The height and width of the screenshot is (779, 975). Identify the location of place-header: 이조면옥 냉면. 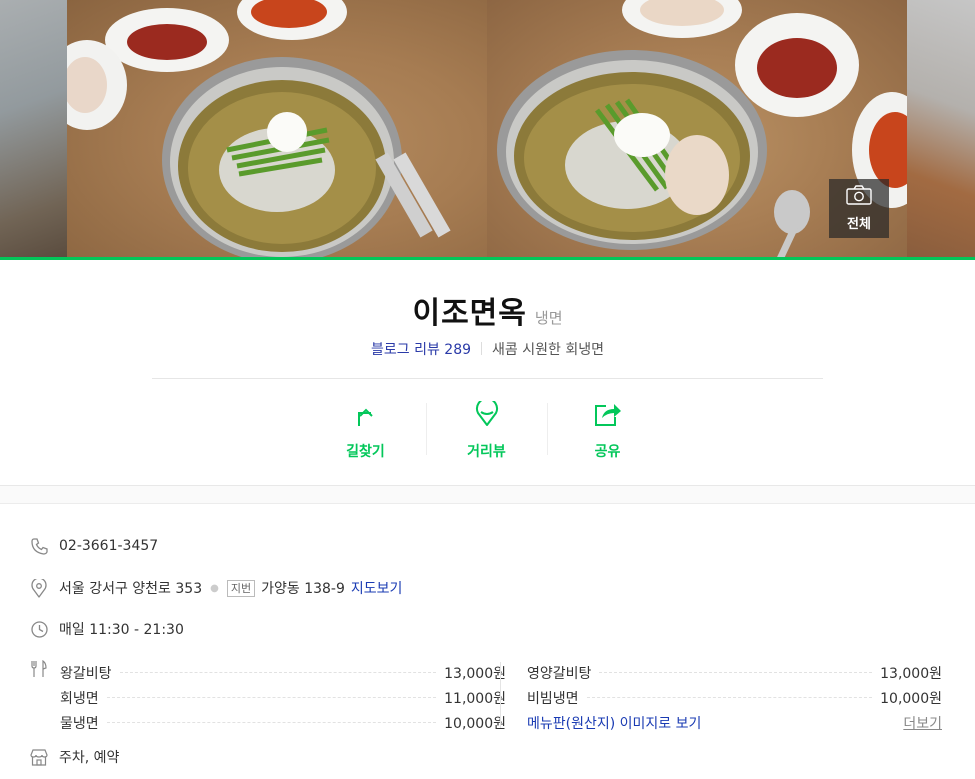
(487, 310).